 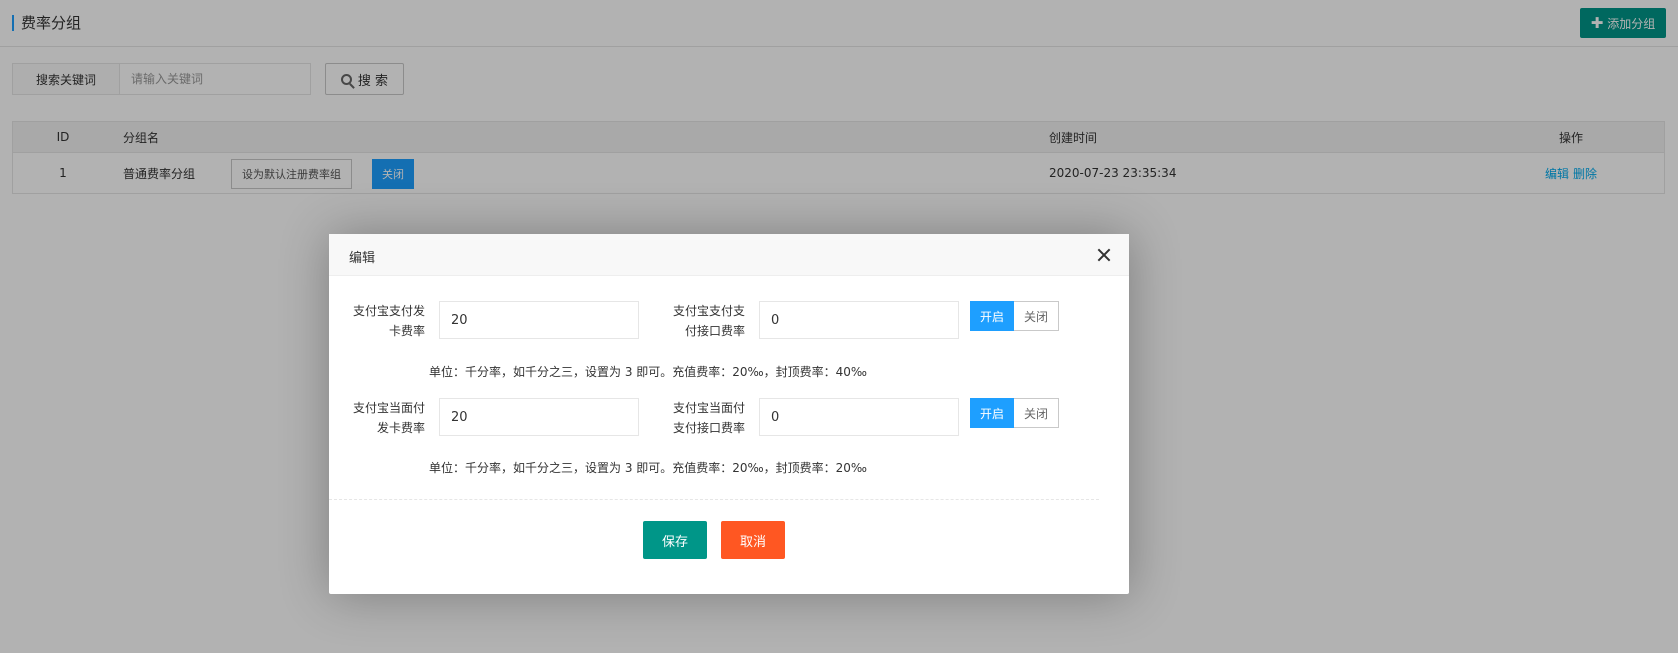 I want to click on fee-hint: 单位：千分率，如千分之三，设置为 3 即可。充值费率：20‰，封顶费率：20‰, so click(x=648, y=468).